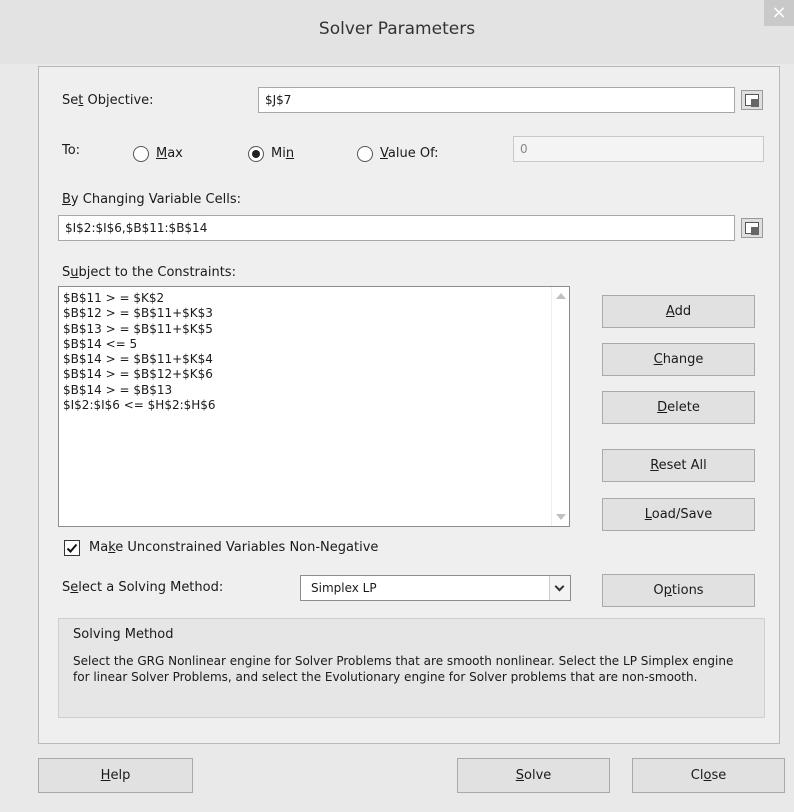 The width and height of the screenshot is (794, 812). I want to click on delete-button: Delete, so click(678, 407).